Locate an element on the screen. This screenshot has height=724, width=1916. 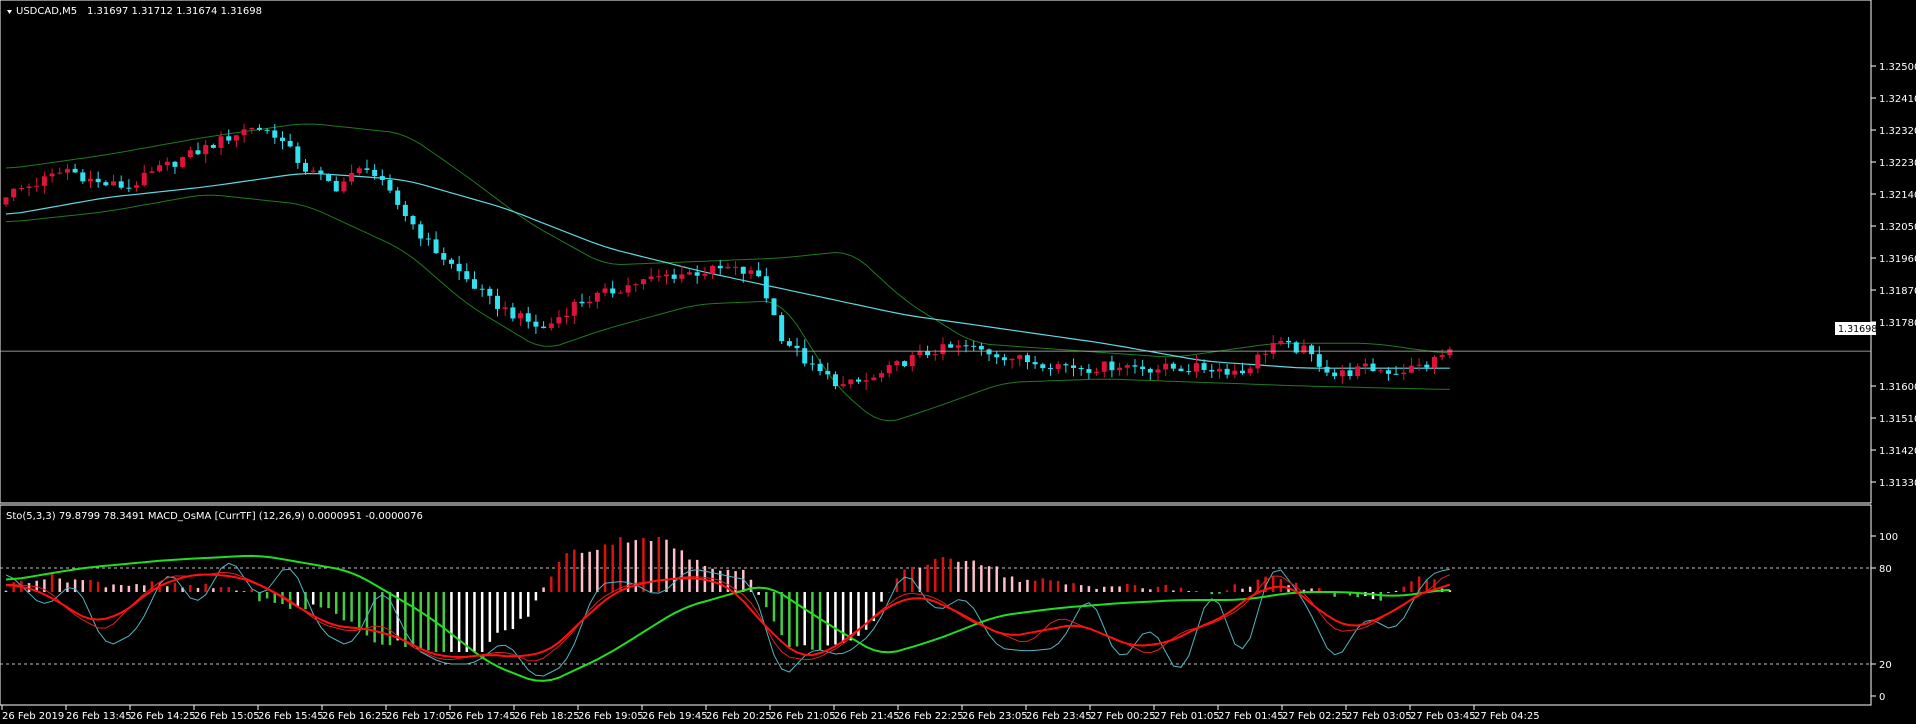
time-tick-label: 26 Feb 2019 is located at coordinates (33, 716).